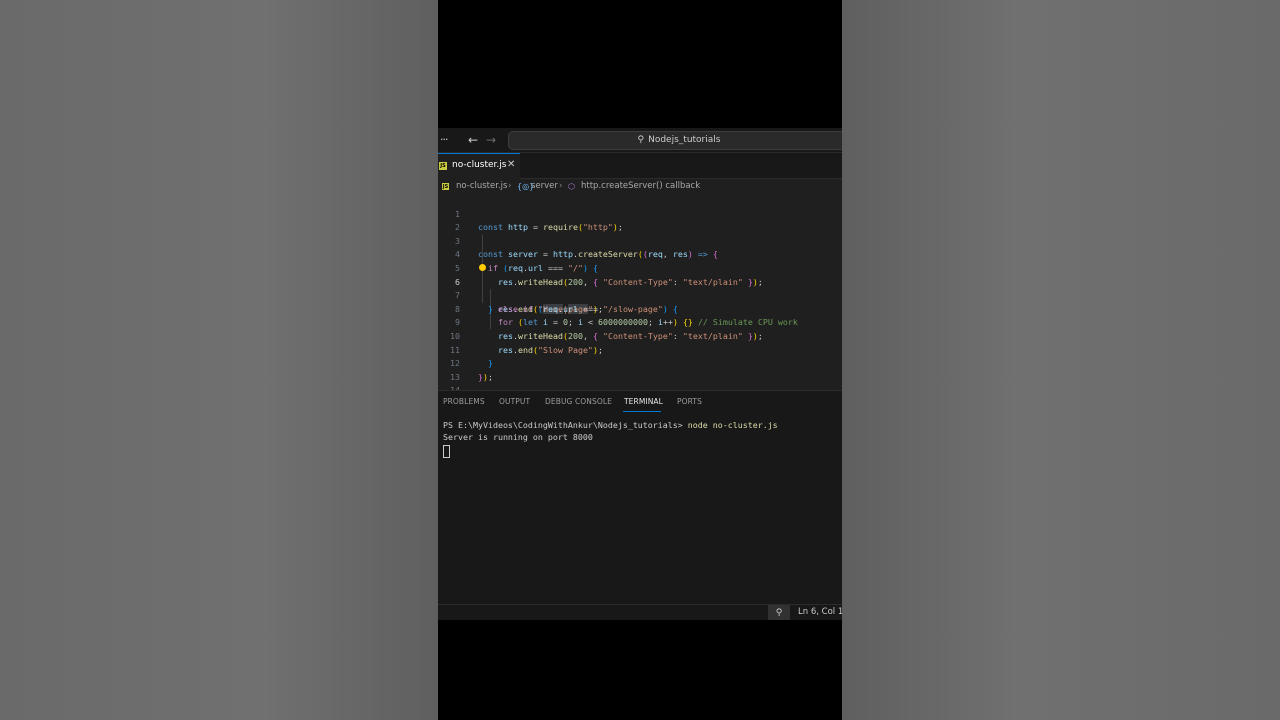  Describe the element at coordinates (779, 612) in the screenshot. I see `zoom-icon: ⚲` at that location.